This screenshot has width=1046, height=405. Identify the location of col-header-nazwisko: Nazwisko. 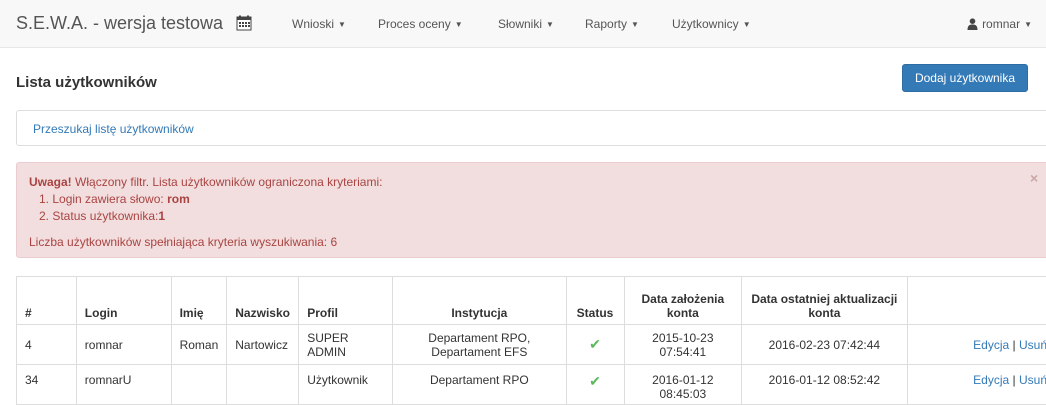
(263, 300).